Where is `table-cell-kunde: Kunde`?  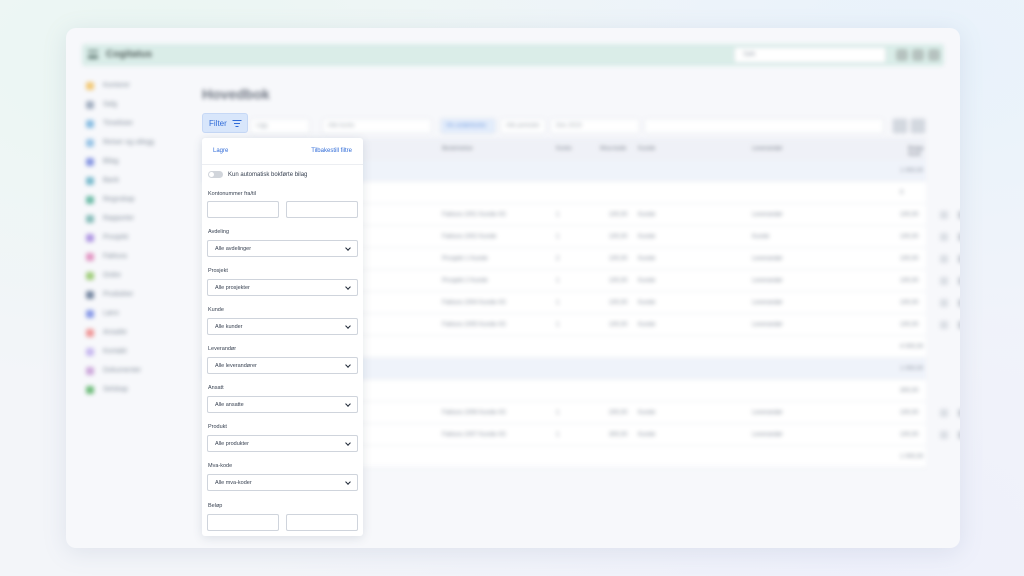
table-cell-kunde: Kunde is located at coordinates (647, 303).